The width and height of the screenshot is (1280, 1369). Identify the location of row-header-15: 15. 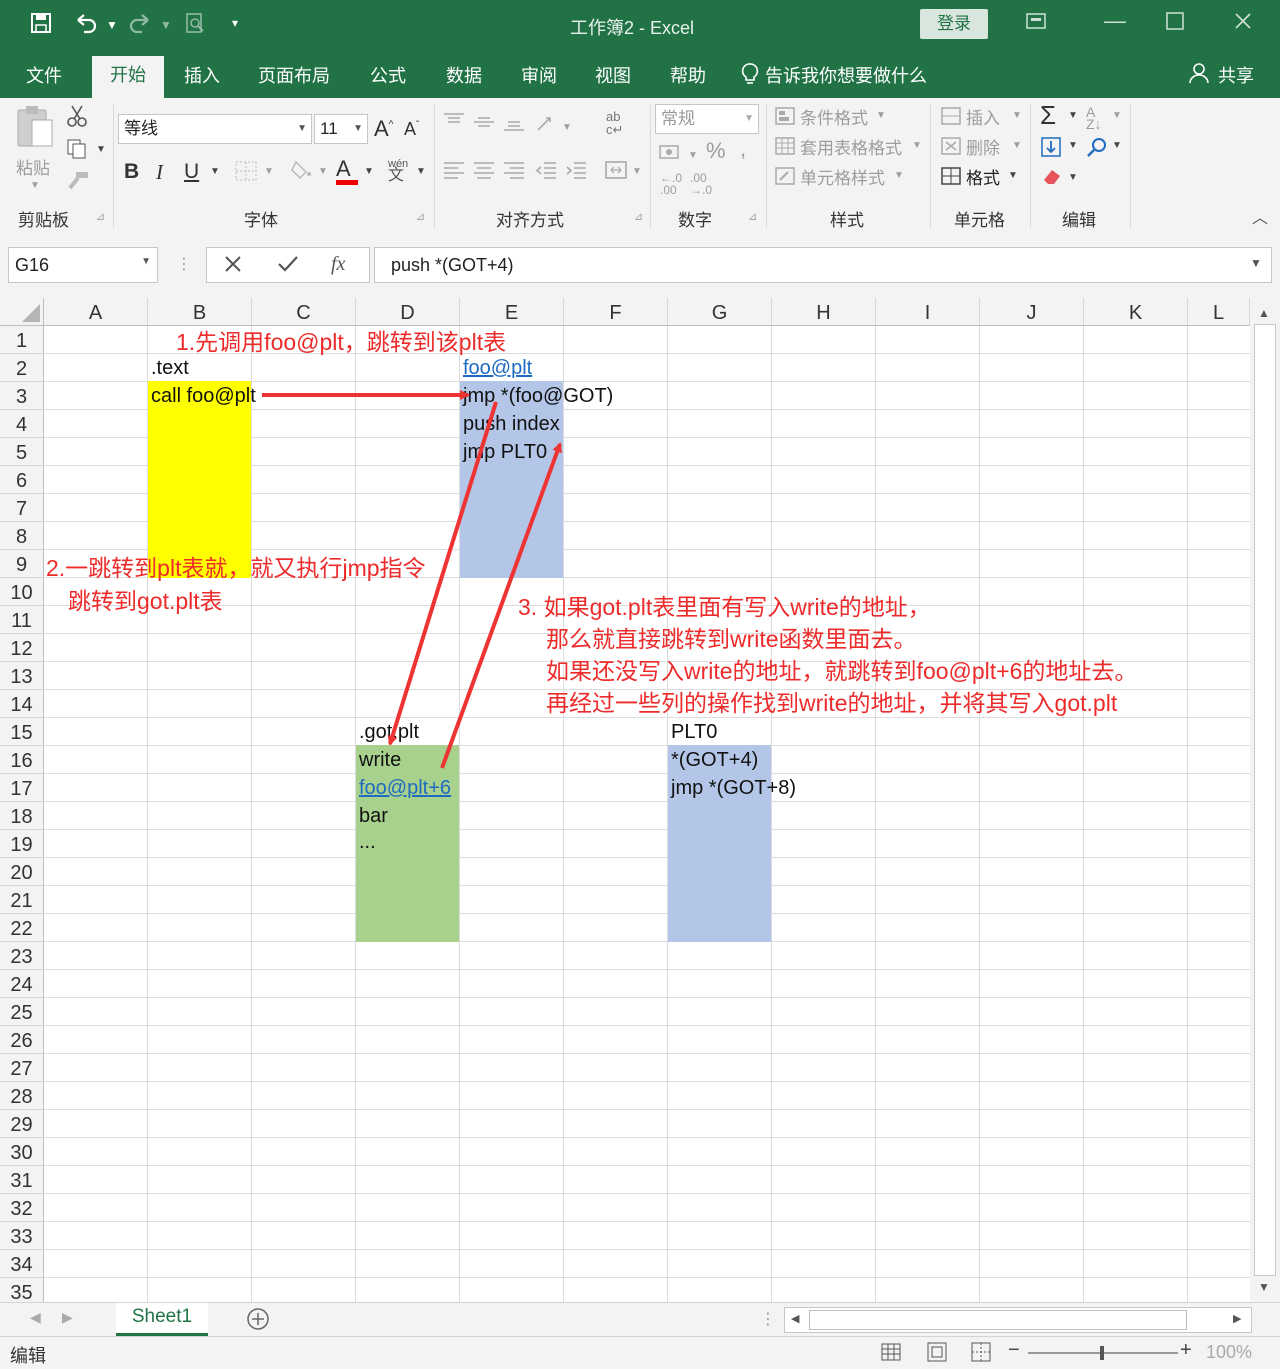
(22, 732).